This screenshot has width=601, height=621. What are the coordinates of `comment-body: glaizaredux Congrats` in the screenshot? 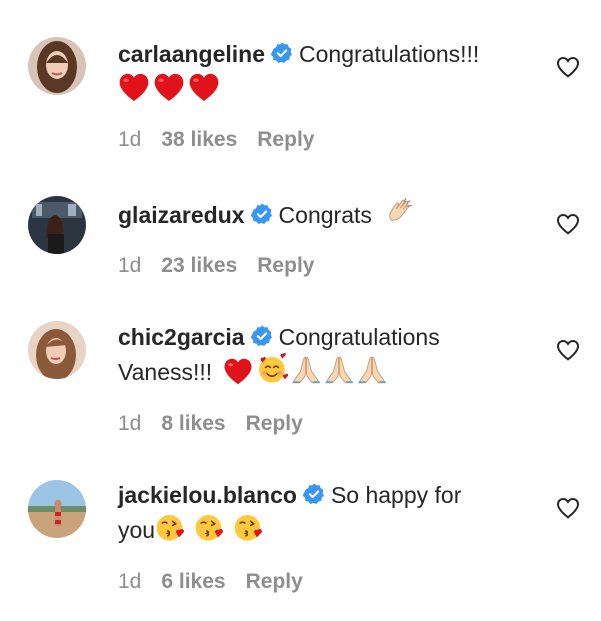 It's located at (328, 213).